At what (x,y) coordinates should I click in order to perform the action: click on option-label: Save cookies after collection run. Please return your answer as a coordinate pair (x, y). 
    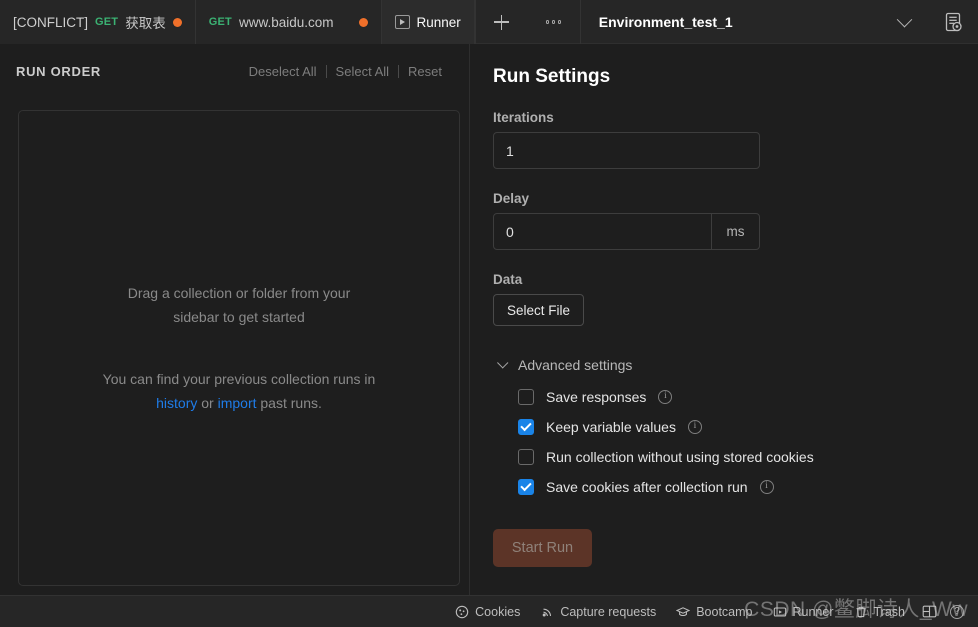
    Looking at the image, I should click on (647, 487).